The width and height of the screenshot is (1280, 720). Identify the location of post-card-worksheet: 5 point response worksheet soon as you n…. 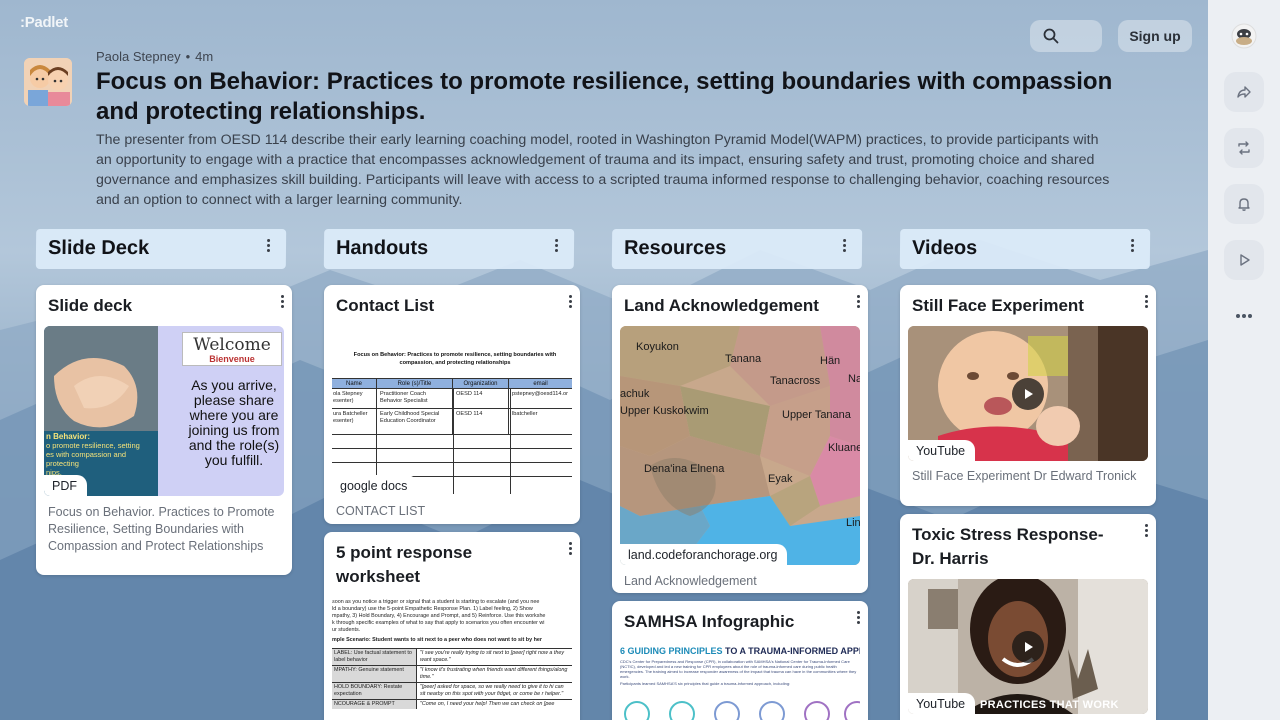
(452, 626).